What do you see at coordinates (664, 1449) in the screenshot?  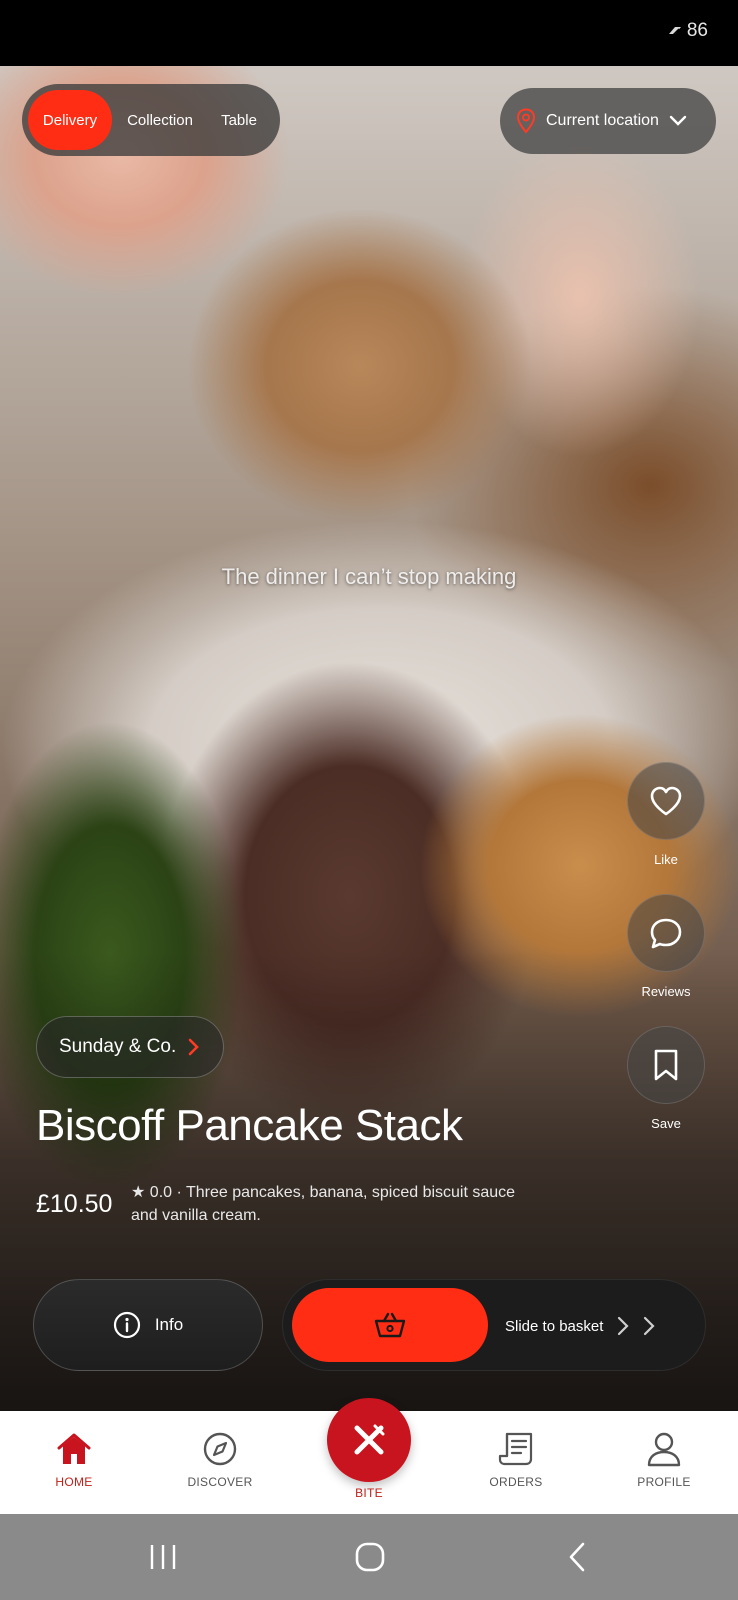 I see `person-icon` at bounding box center [664, 1449].